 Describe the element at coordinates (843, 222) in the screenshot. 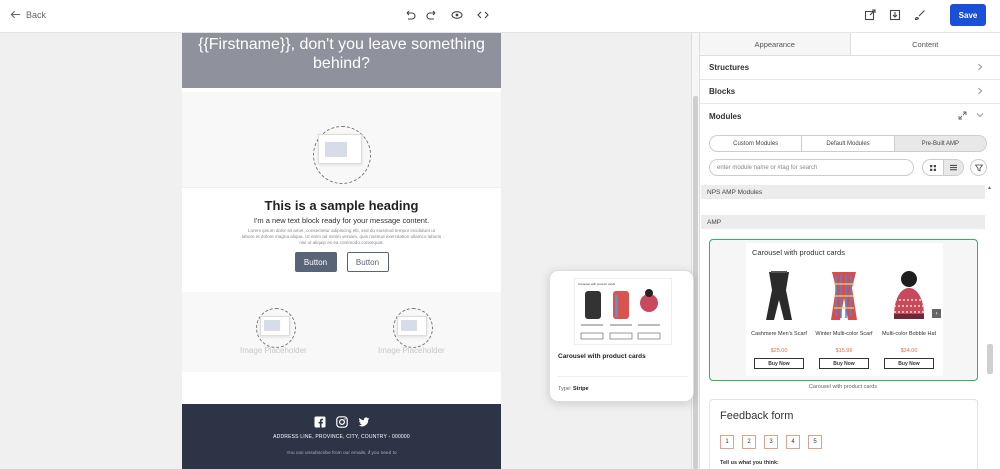

I see `group-amp: AMP` at that location.